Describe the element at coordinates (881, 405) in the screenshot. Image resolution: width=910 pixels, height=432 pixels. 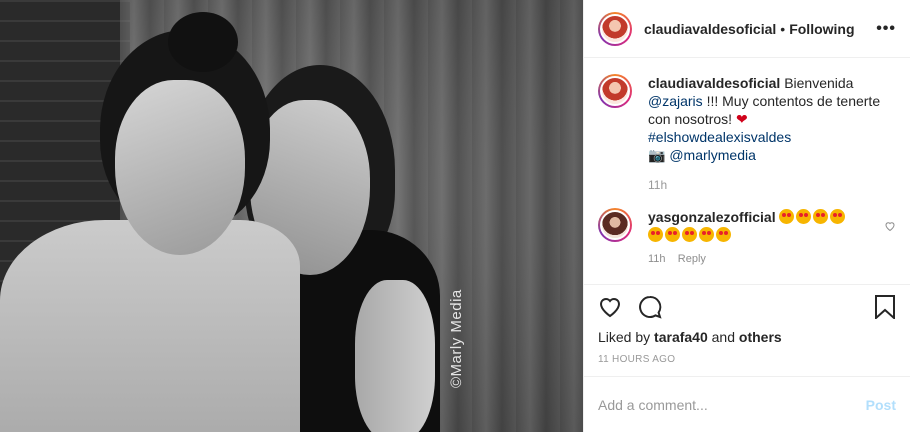
I see `post-comment-button: Post` at that location.